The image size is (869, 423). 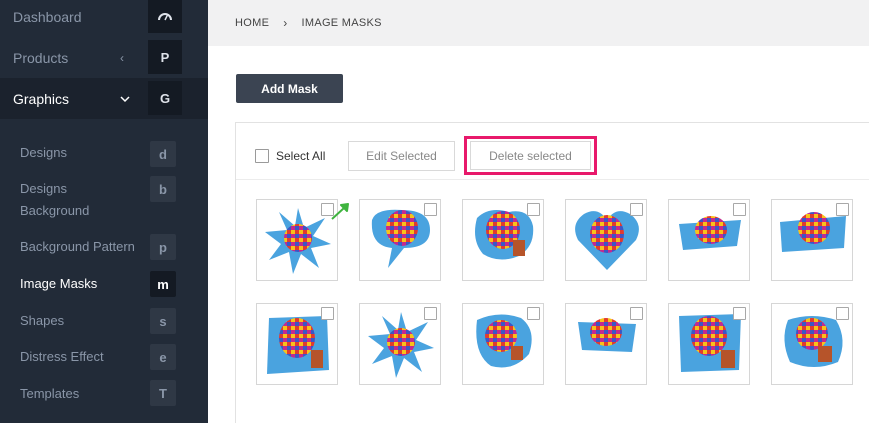 I want to click on breadcrumb-home-link: HOME, so click(x=252, y=23).